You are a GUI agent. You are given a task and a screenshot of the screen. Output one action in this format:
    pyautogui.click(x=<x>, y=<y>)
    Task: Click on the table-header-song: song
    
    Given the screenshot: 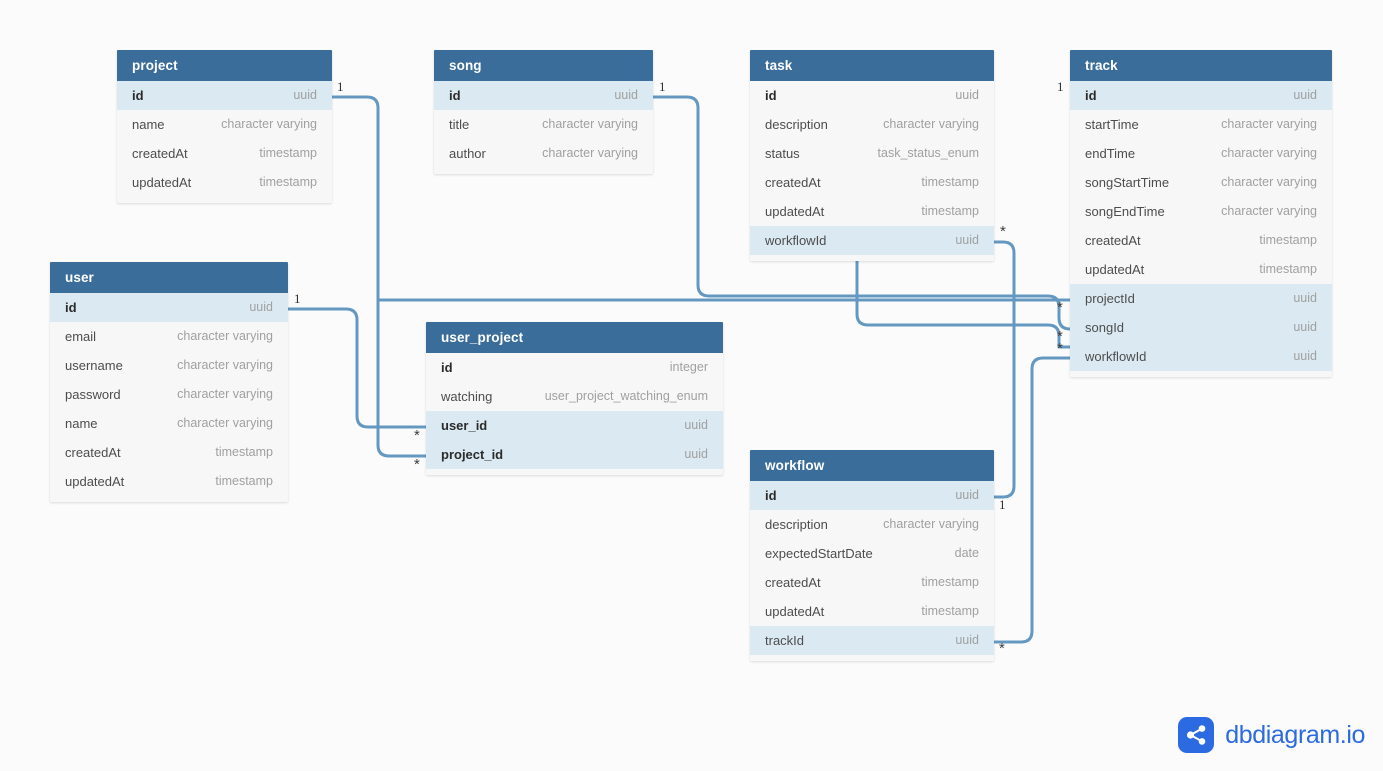 What is the action you would take?
    pyautogui.click(x=543, y=65)
    